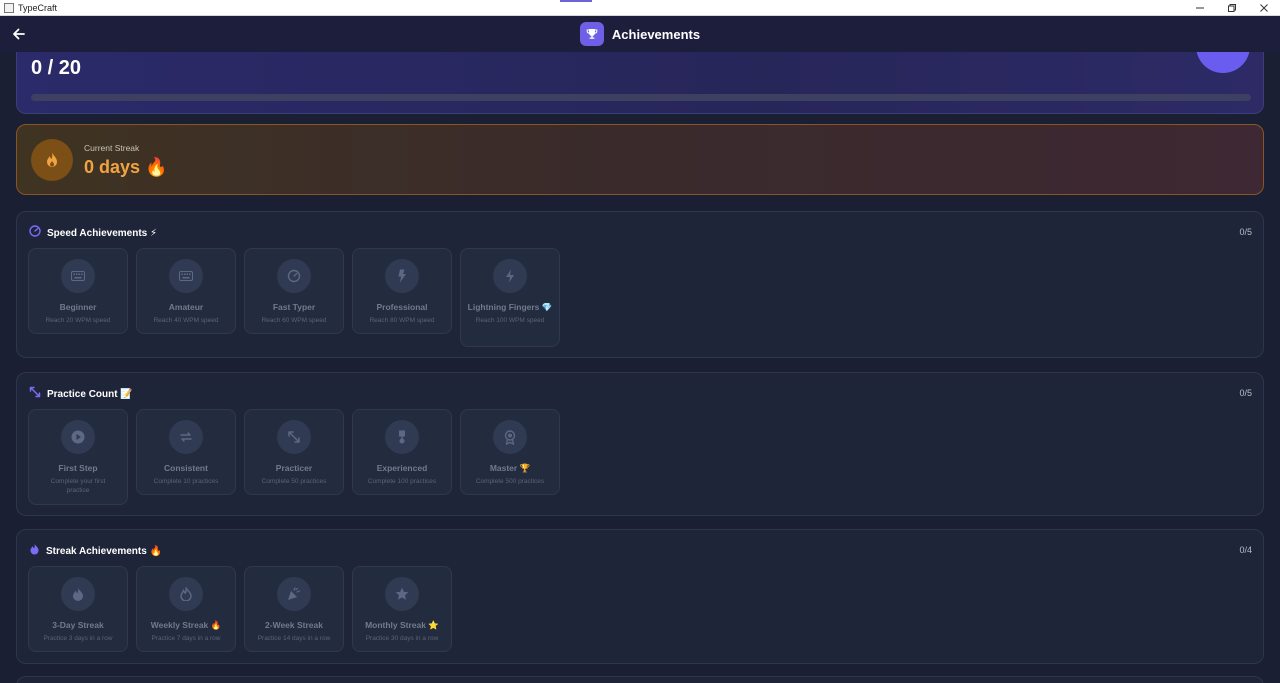 The height and width of the screenshot is (683, 1280). I want to click on achievement-card: Practicer Complete 50 practices, so click(294, 452).